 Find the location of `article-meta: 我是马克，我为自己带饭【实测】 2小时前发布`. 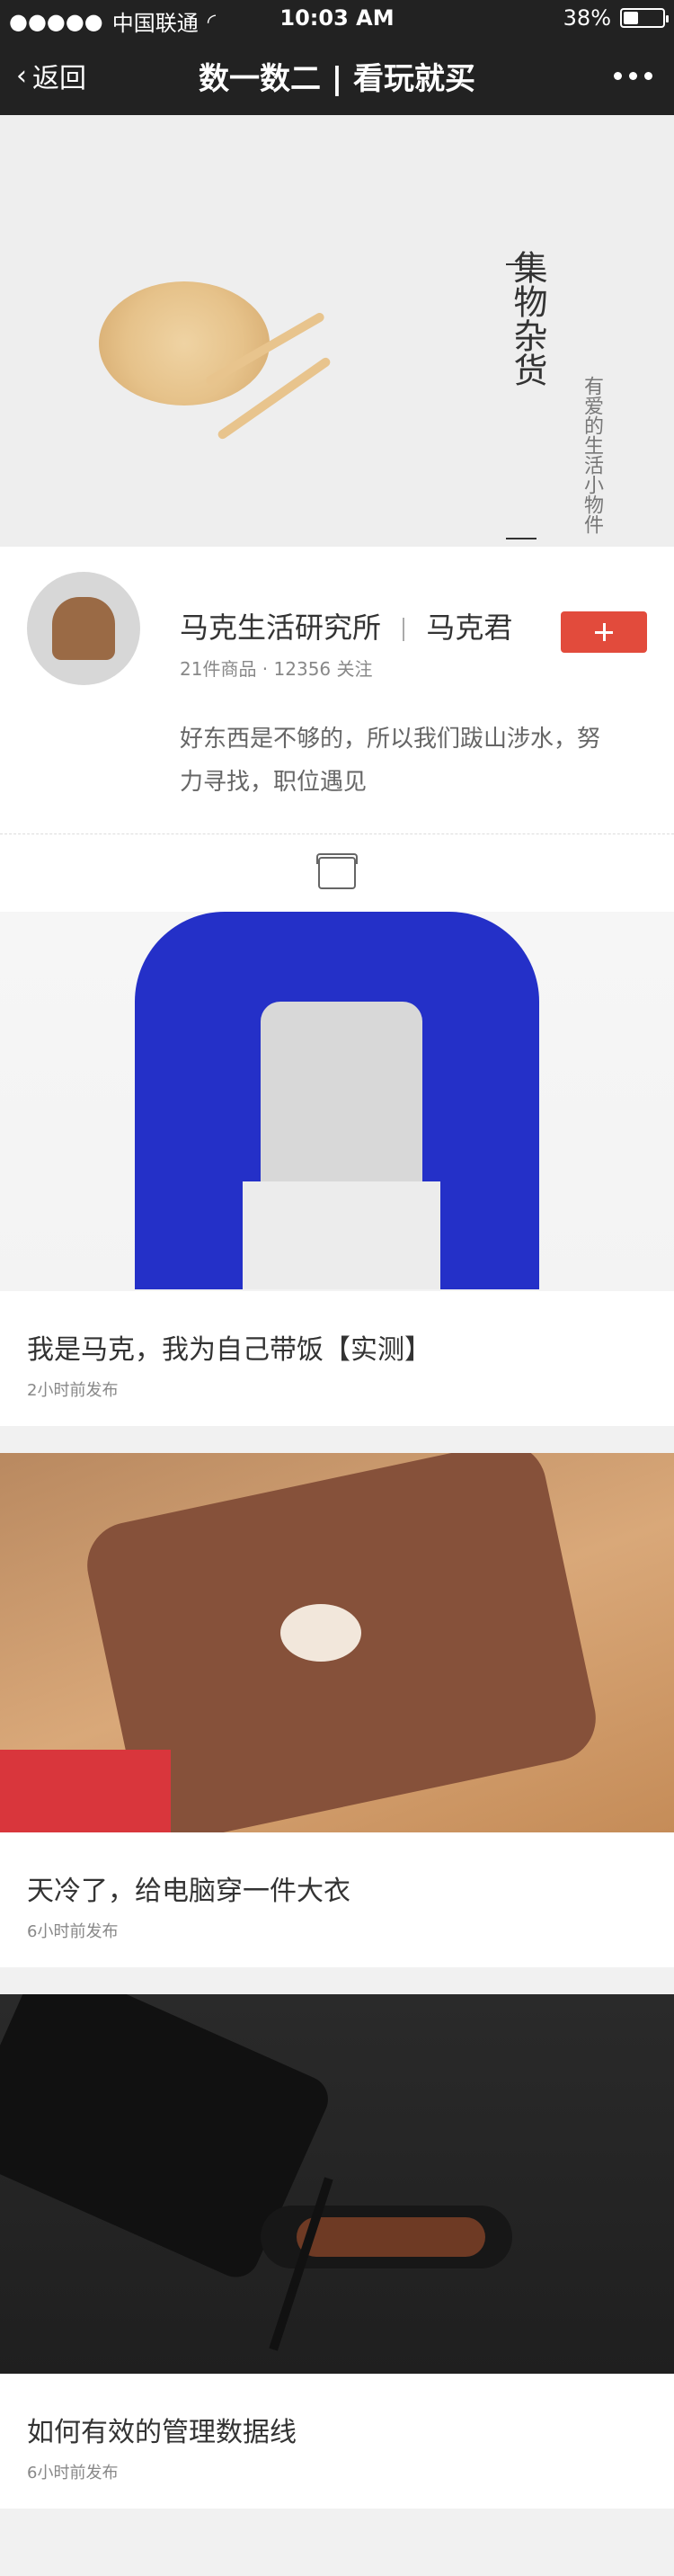

article-meta: 我是马克，我为自己带饭【实测】 2小时前发布 is located at coordinates (337, 1359).